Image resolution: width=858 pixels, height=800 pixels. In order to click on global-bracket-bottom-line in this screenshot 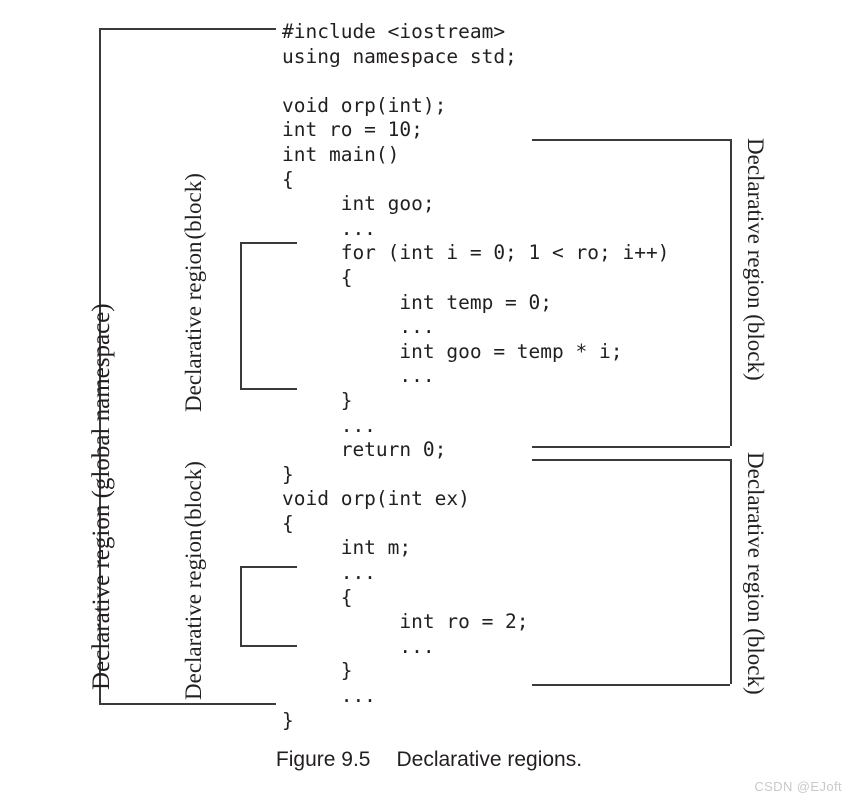, I will do `click(187, 704)`.